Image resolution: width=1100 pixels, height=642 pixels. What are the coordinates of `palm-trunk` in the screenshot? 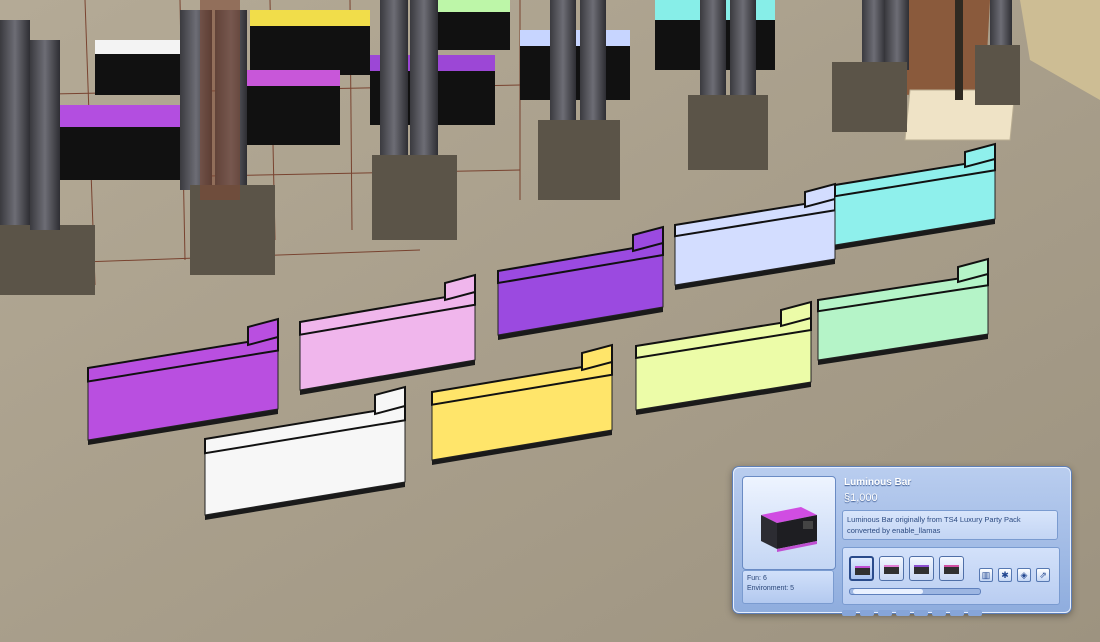 It's located at (959, 50).